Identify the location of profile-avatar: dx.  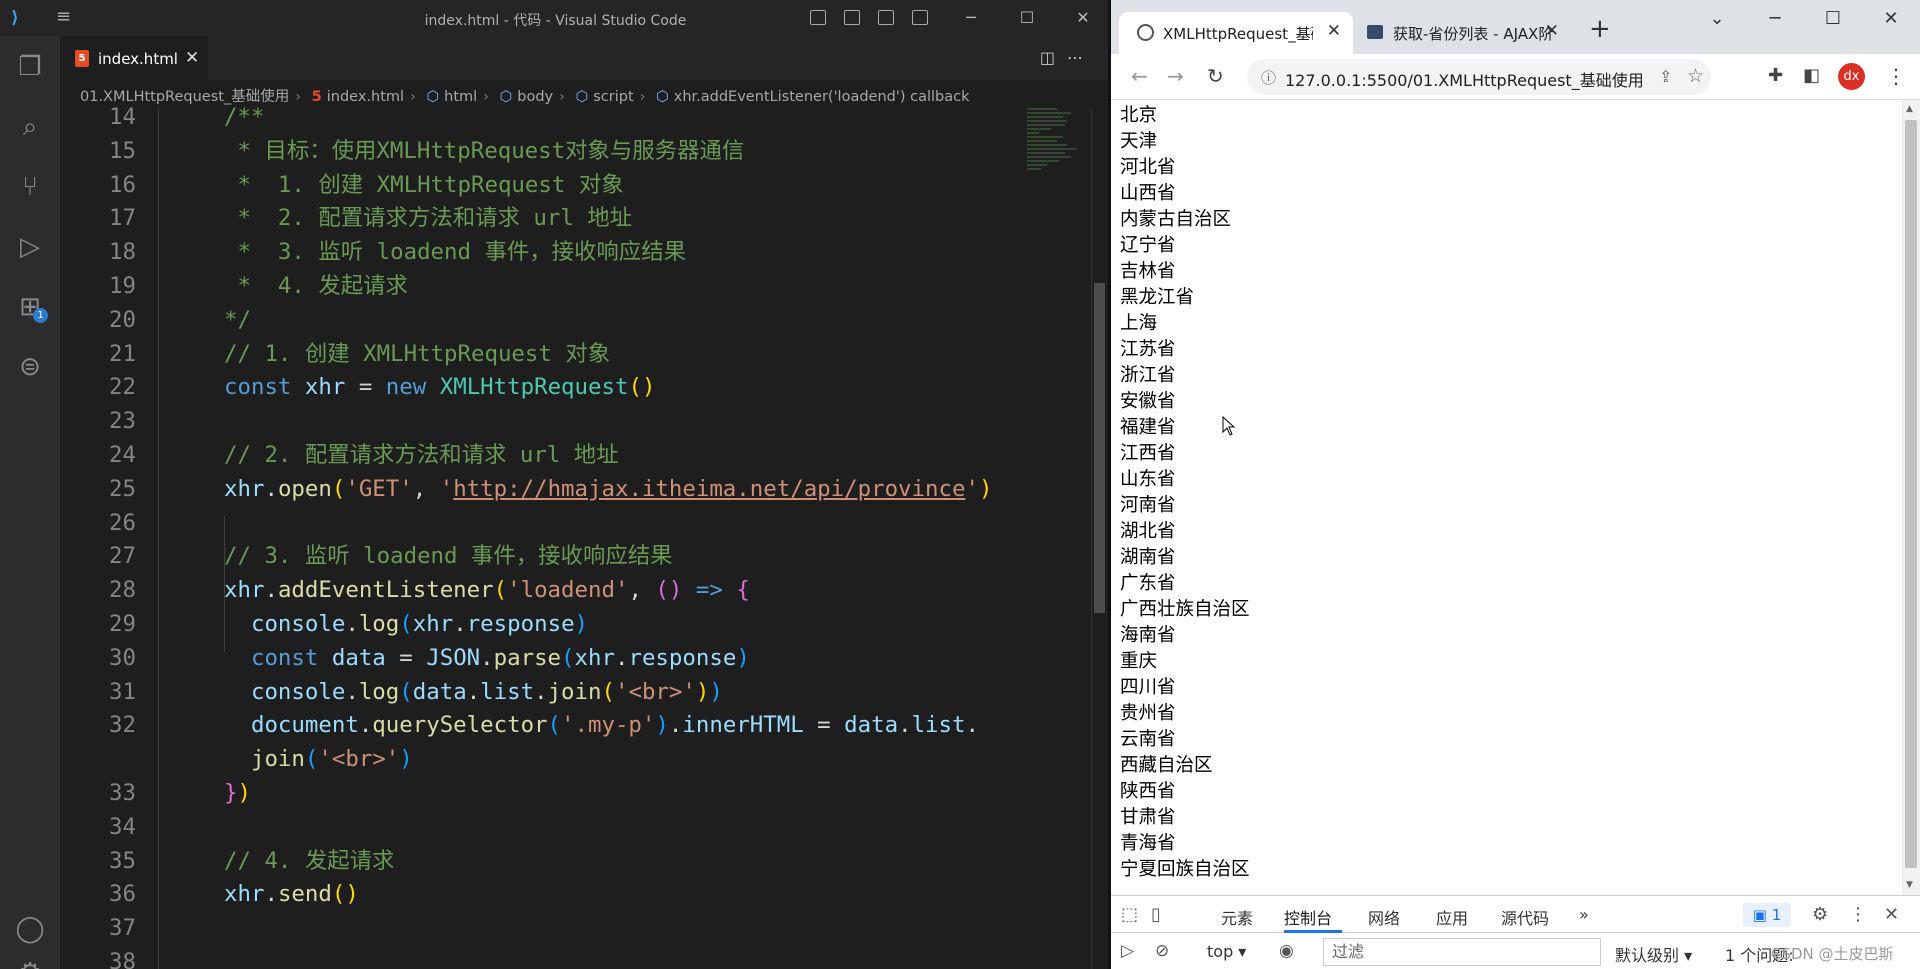
(1851, 76).